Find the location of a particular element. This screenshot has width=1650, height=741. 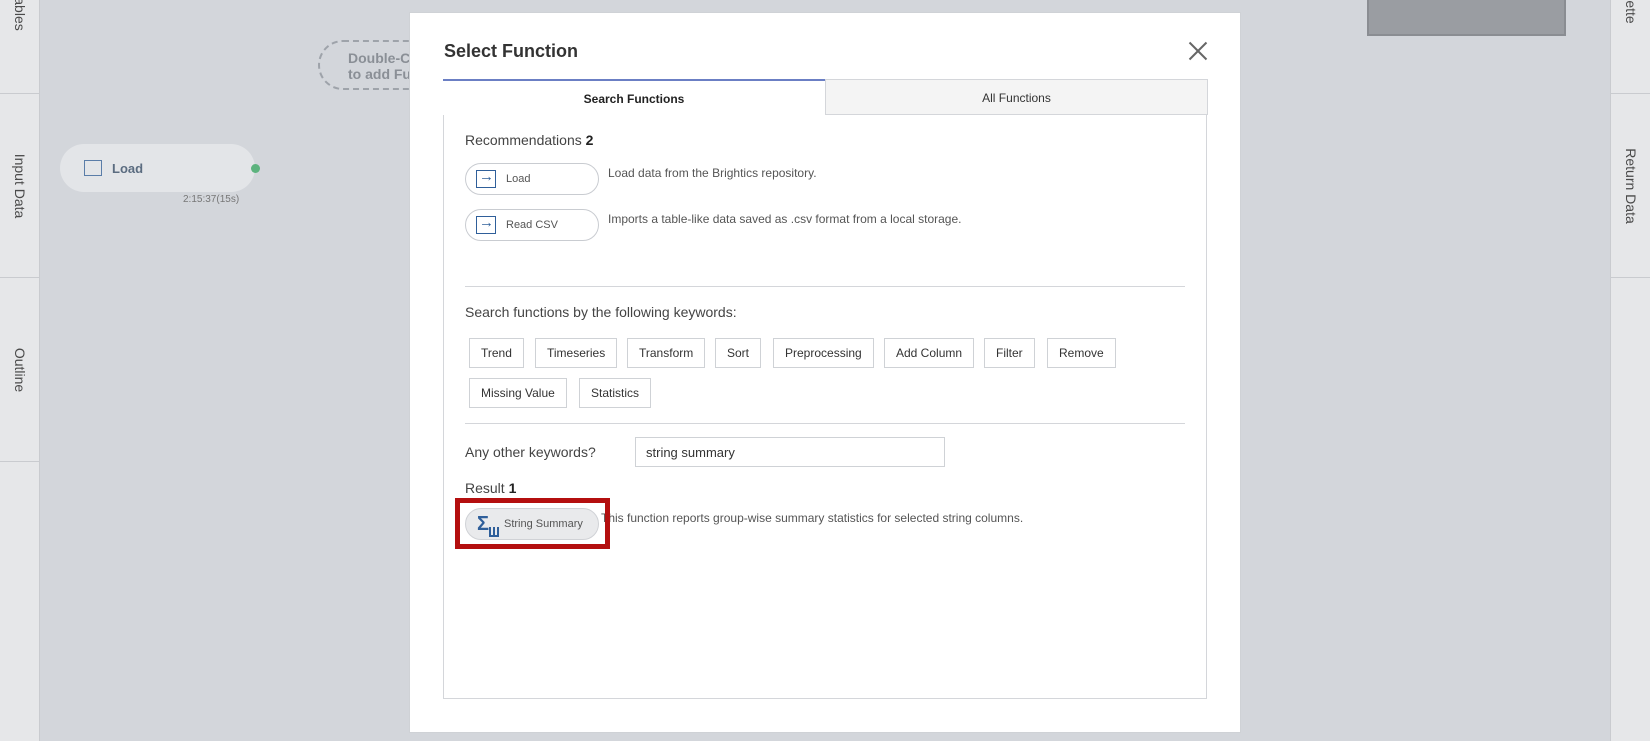

rail-tab-return-data: Return Data is located at coordinates (1630, 186).